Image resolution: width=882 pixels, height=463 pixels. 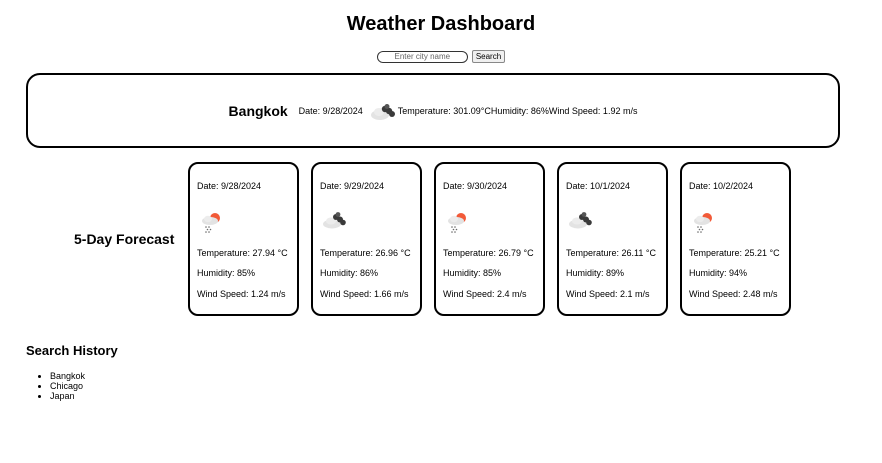 I want to click on forecast-temperature: Temperature: 27.94 °C, so click(x=242, y=253).